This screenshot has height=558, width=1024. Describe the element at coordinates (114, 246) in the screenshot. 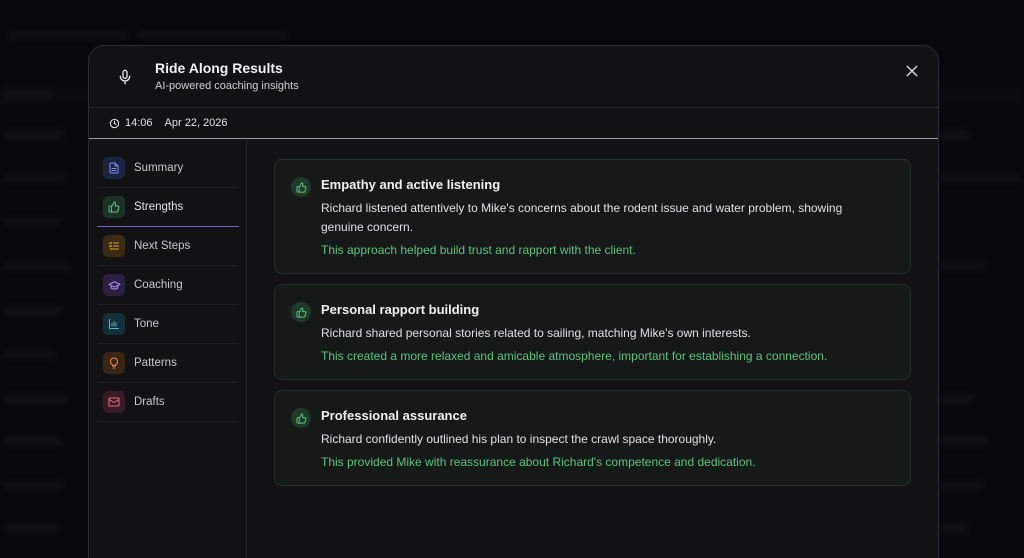

I see `list-check-icon` at that location.